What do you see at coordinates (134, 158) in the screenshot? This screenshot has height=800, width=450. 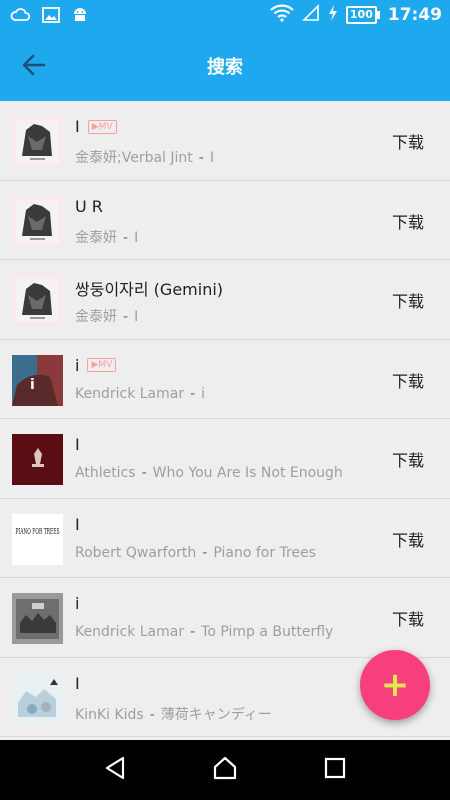 I see `artist-name: 金泰妍;Verbal Jint` at bounding box center [134, 158].